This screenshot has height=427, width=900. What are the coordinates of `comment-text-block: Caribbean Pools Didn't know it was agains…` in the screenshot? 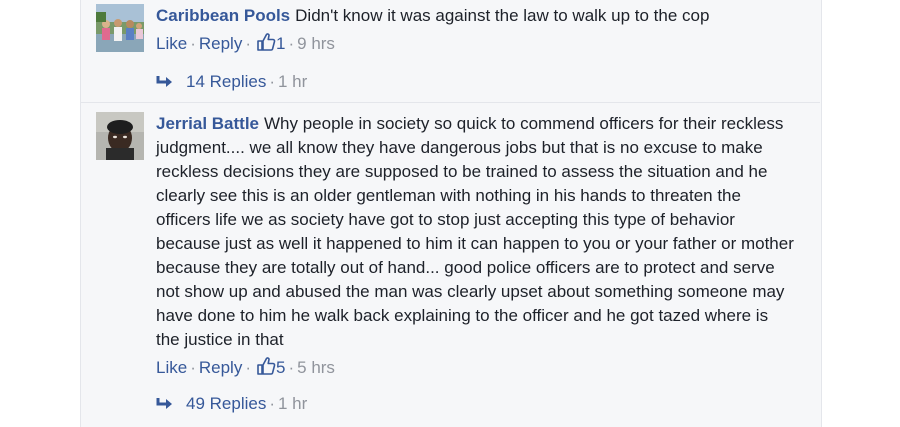 It's located at (476, 16).